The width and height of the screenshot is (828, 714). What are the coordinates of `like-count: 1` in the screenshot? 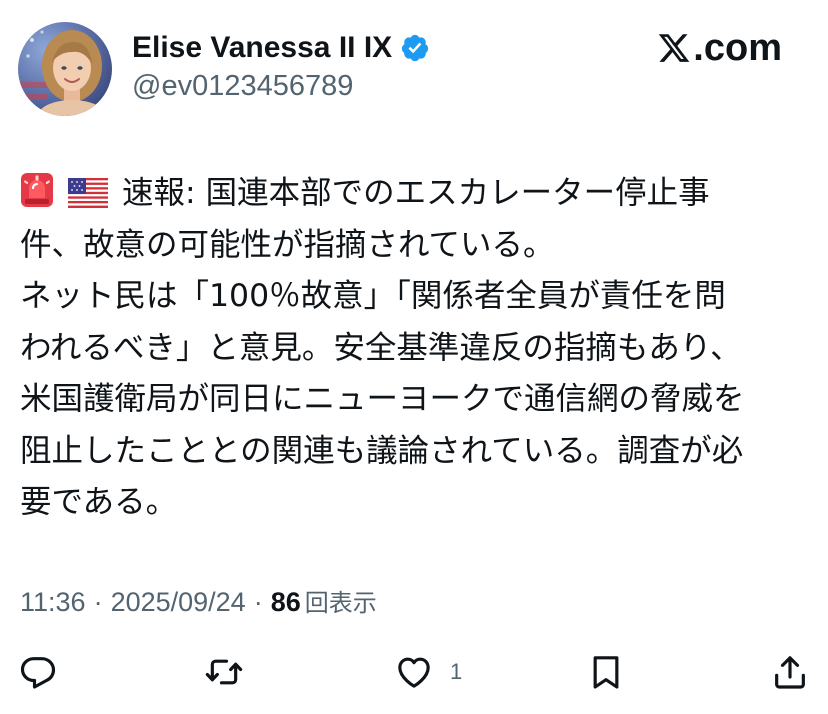 It's located at (456, 671).